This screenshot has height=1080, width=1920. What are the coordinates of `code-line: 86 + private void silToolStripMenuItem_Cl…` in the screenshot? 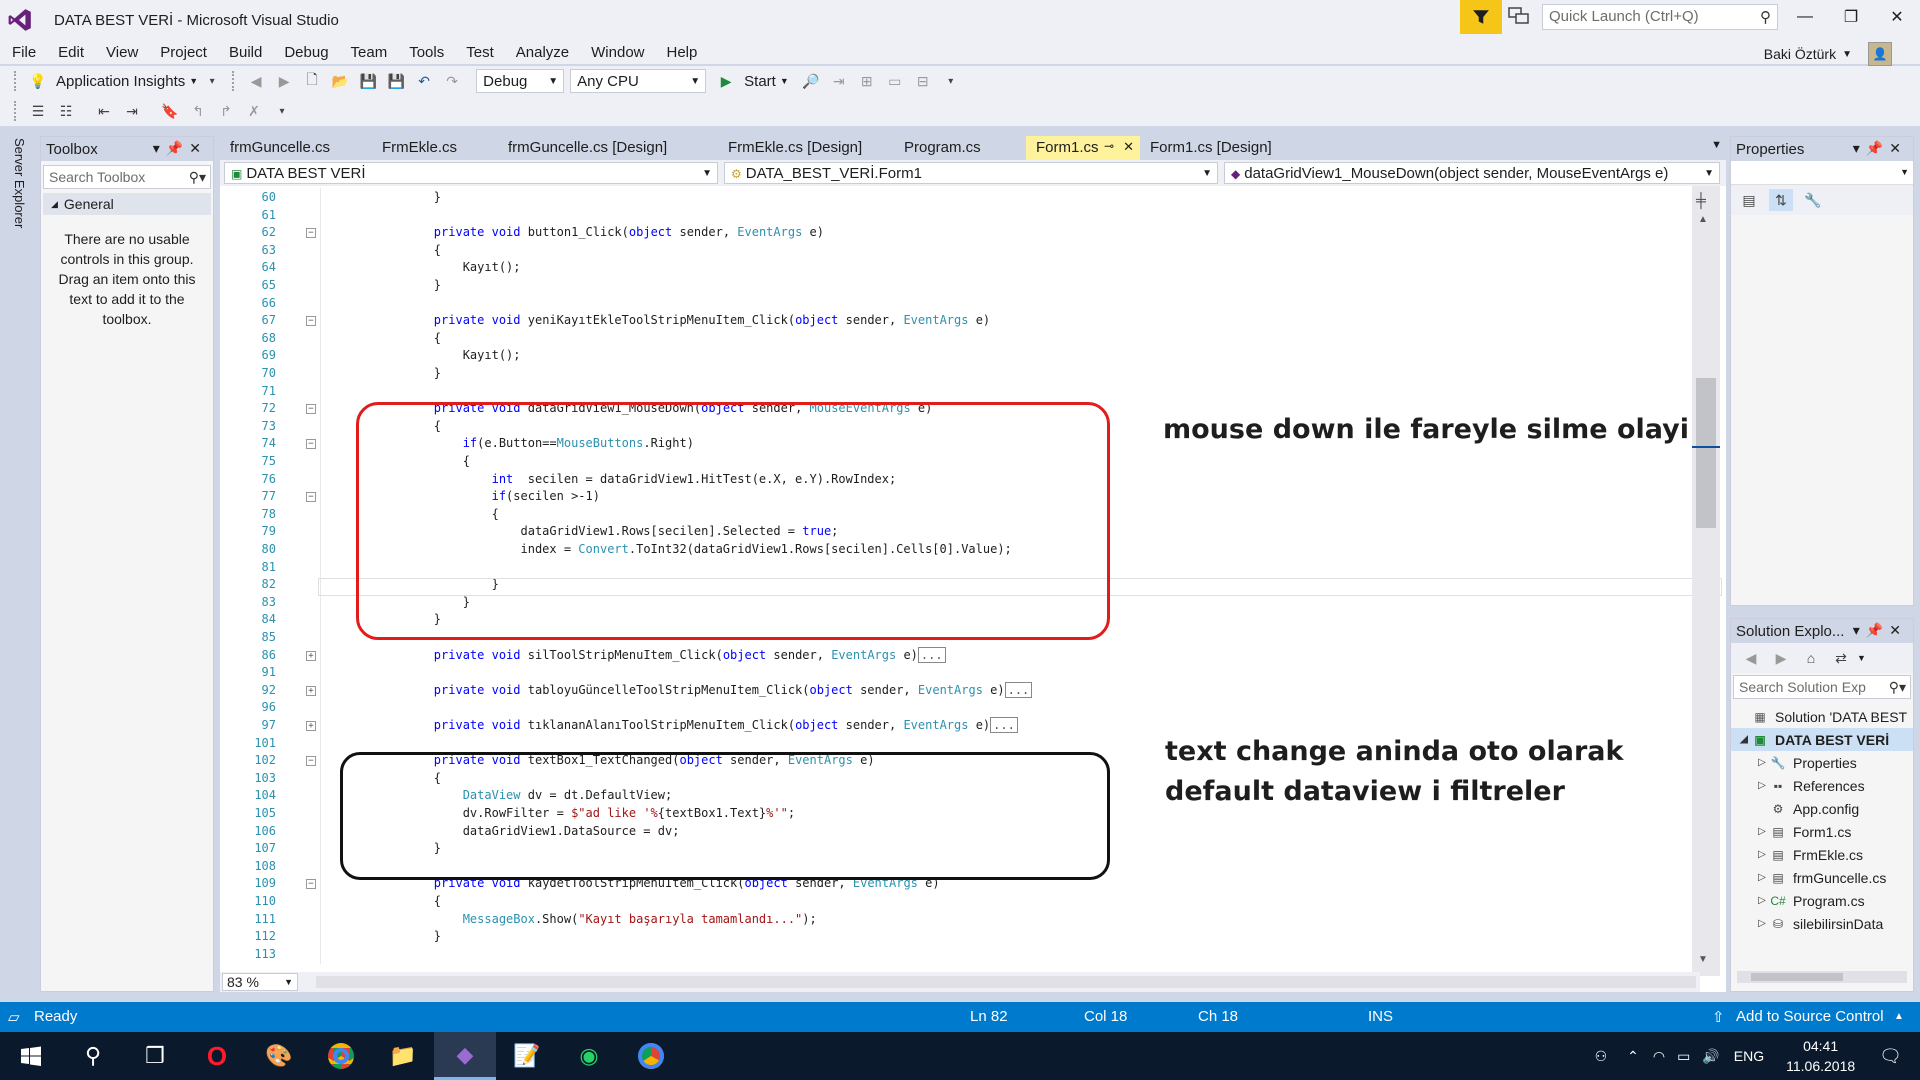 It's located at (960, 656).